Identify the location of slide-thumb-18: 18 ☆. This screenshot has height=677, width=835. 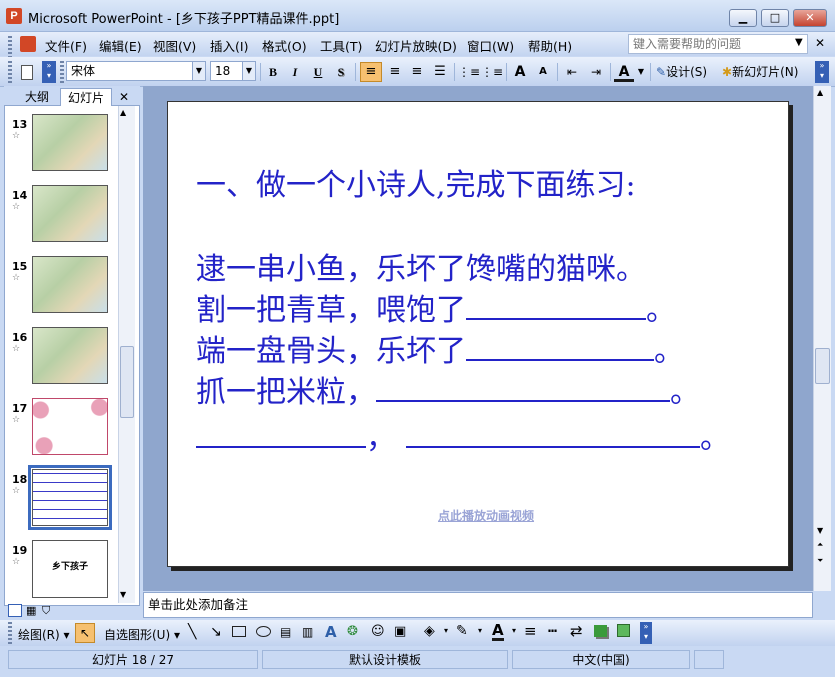
(19, 484).